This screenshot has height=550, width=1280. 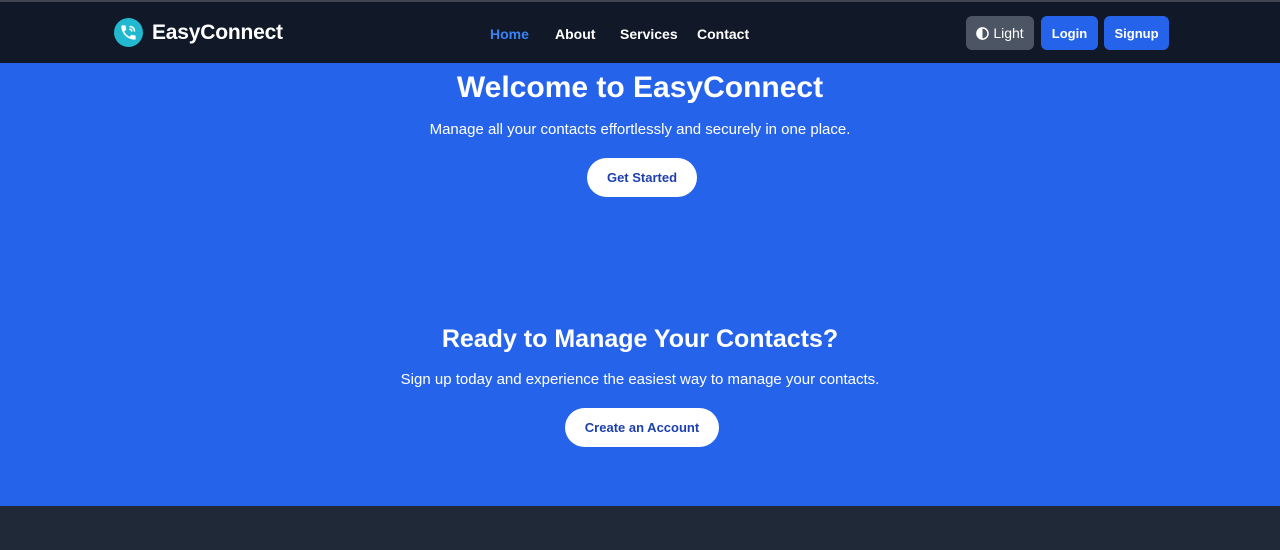 I want to click on theme-toggle-label: Light, so click(x=1008, y=33).